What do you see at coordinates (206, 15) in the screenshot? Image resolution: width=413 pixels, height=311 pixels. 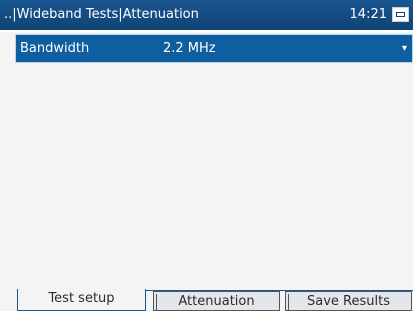 I see `title-bar: ..|Wideband Tests|Attenuation 14:21` at bounding box center [206, 15].